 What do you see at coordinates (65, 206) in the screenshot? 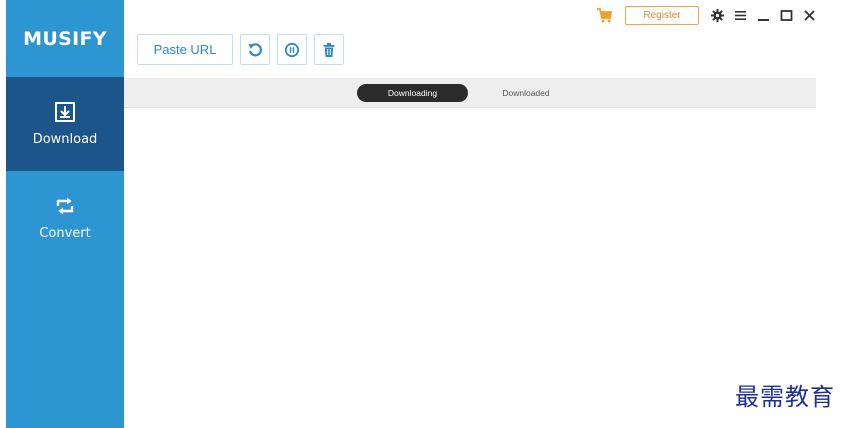
I see `convert-icon` at bounding box center [65, 206].